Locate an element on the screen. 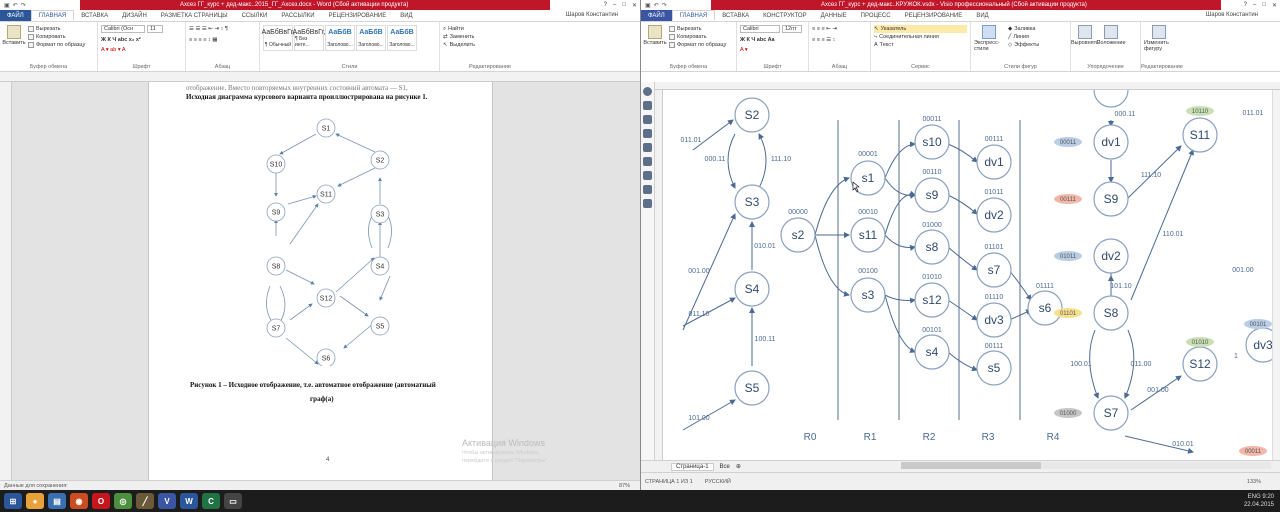  find-button: ⌕ Найти is located at coordinates (490, 29).